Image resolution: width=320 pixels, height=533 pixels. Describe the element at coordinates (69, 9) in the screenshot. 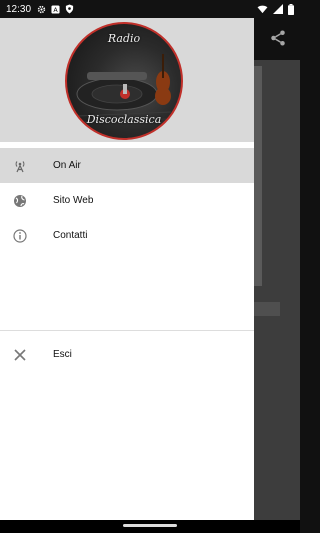

I see `shield-icon` at that location.